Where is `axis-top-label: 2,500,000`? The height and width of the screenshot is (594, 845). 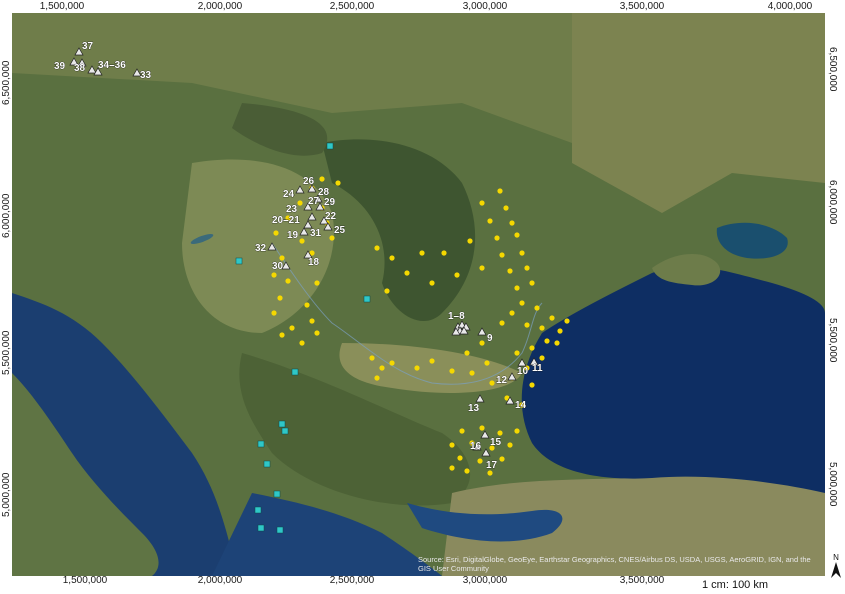
axis-top-label: 2,500,000 is located at coordinates (352, 6).